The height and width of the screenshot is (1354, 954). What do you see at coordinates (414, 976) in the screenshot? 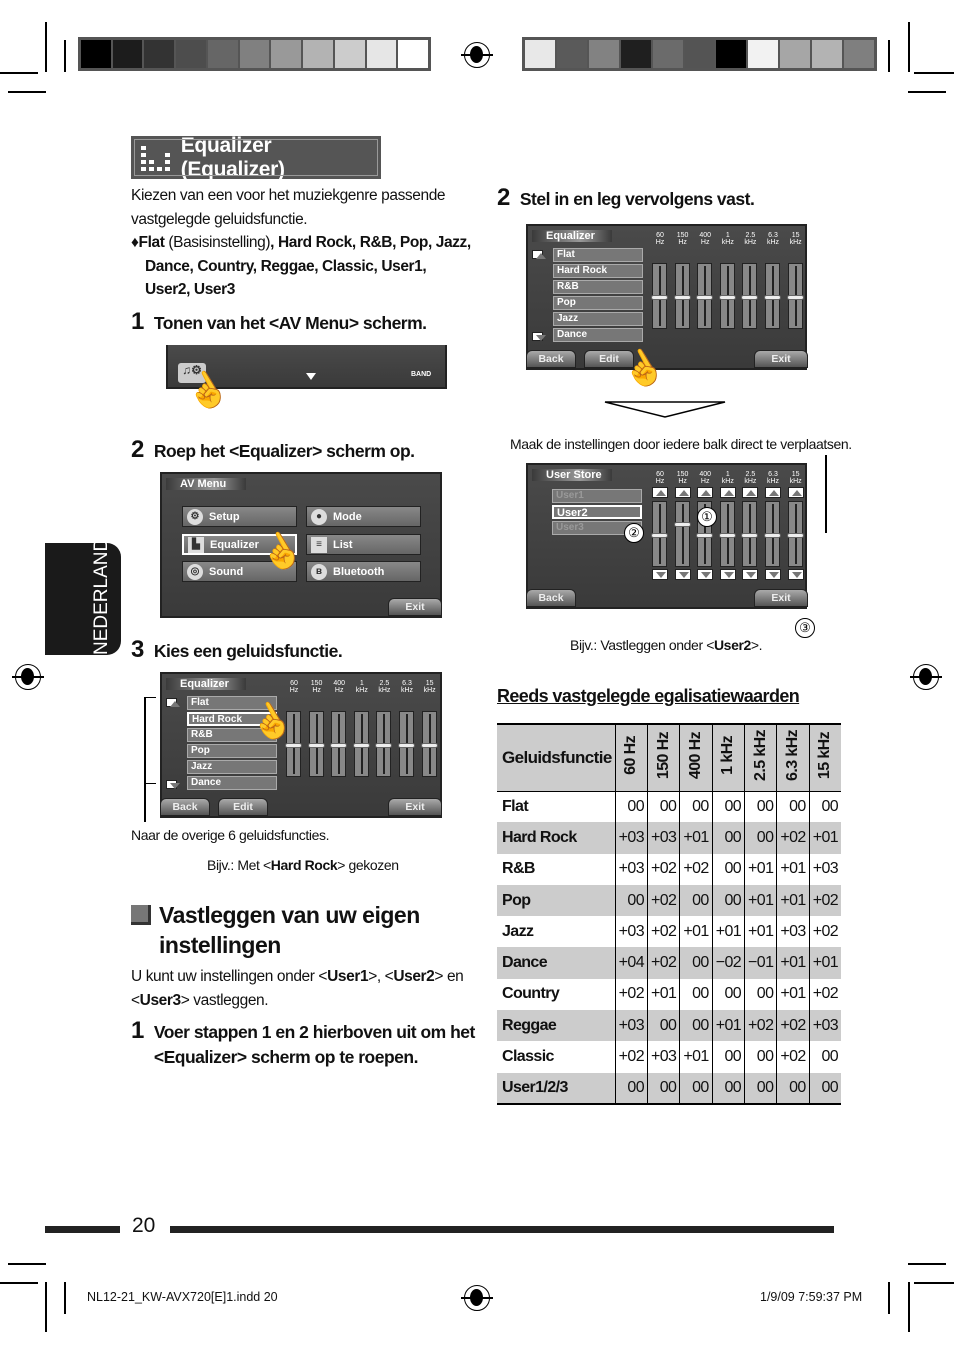
I see `t: User2` at bounding box center [414, 976].